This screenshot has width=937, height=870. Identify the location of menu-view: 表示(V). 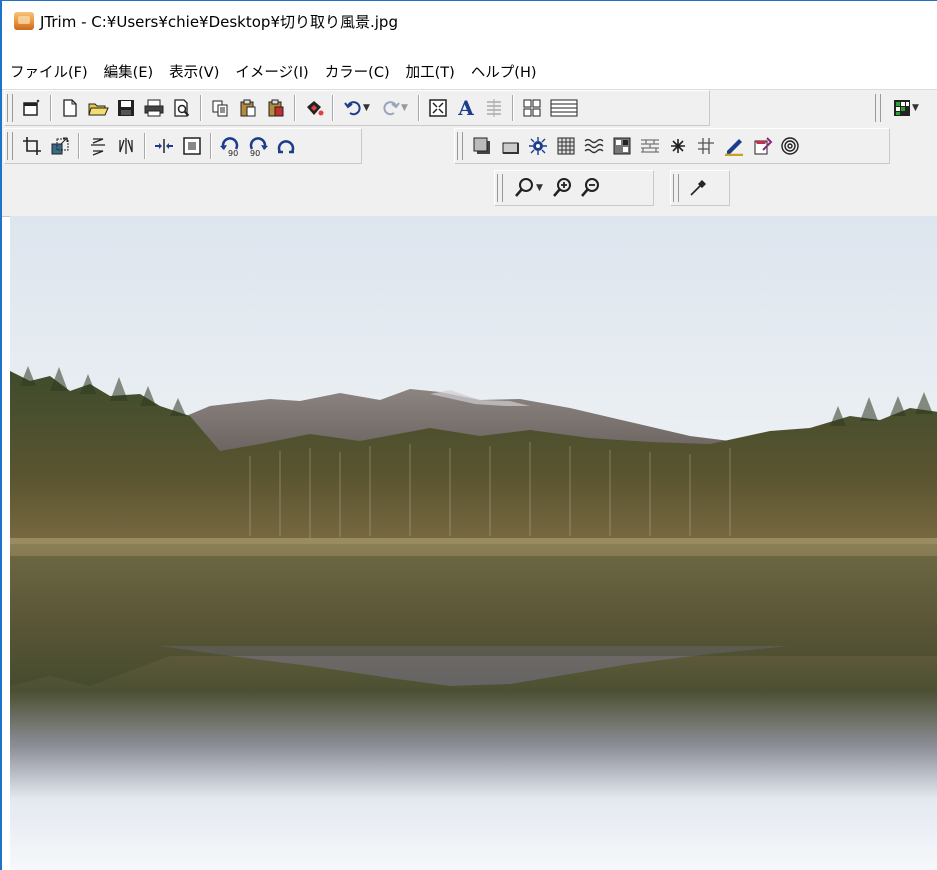
(194, 71).